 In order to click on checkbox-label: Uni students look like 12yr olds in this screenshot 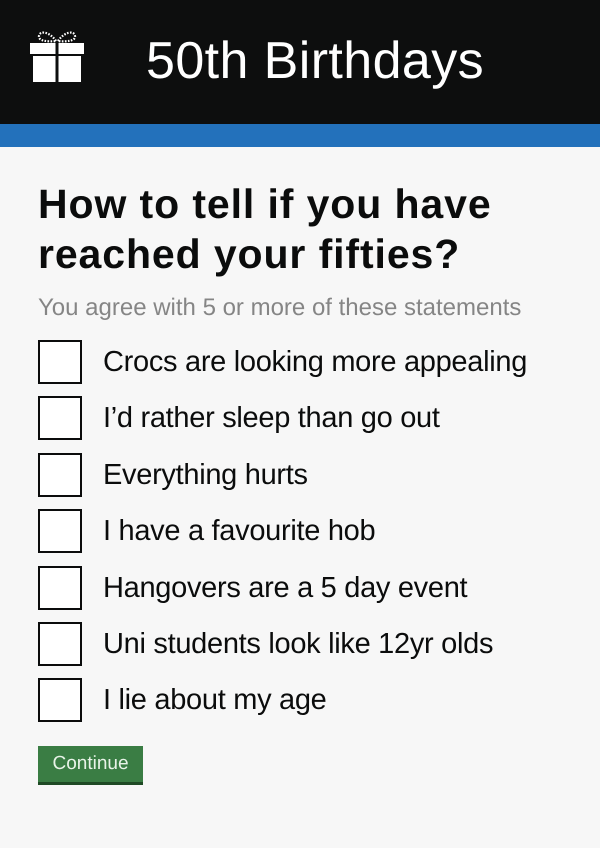, I will do `click(298, 644)`.